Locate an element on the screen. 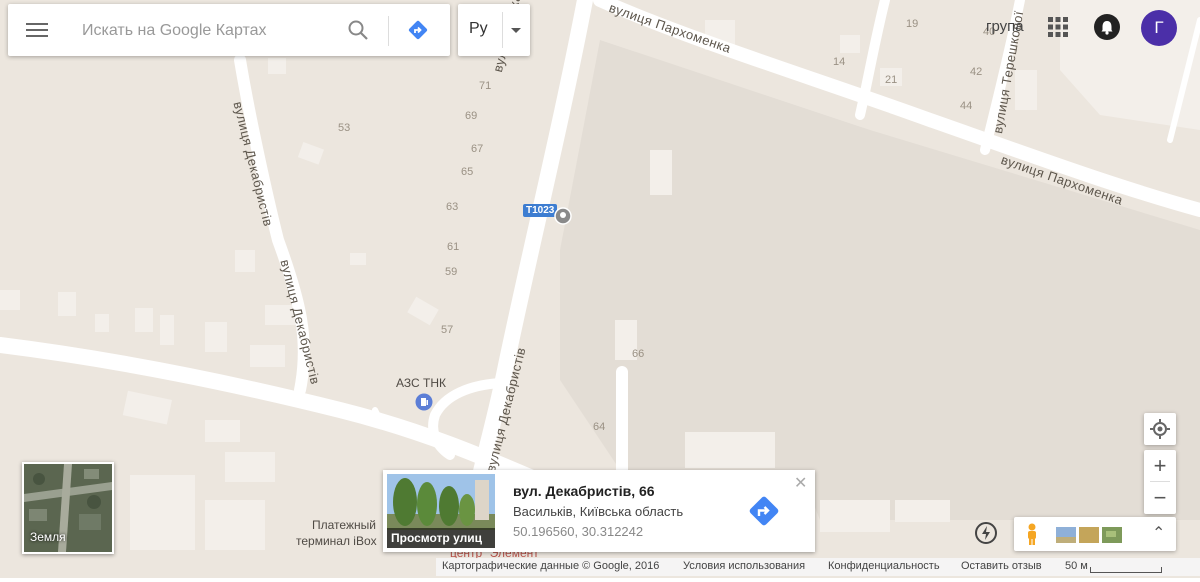  house-number: 19 is located at coordinates (912, 24).